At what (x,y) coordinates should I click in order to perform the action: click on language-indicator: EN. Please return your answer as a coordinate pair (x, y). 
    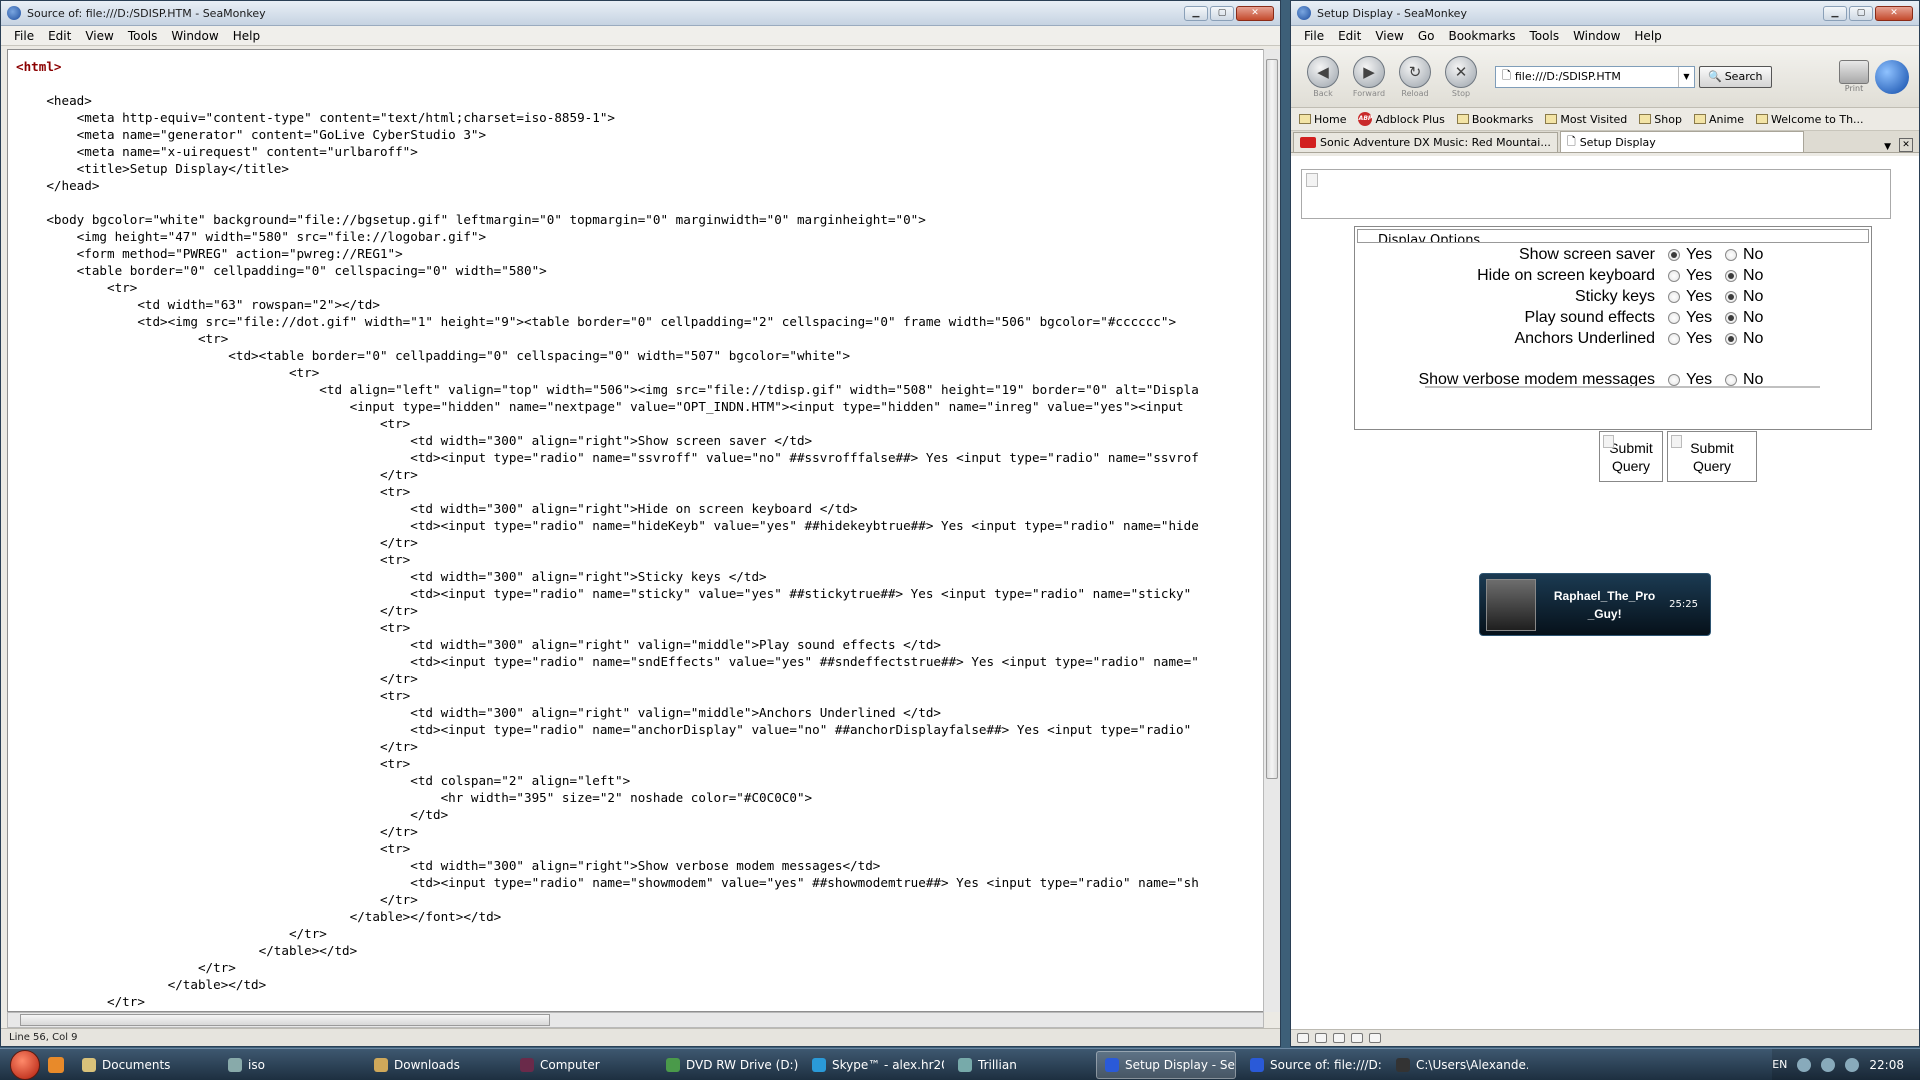
    Looking at the image, I should click on (1779, 1064).